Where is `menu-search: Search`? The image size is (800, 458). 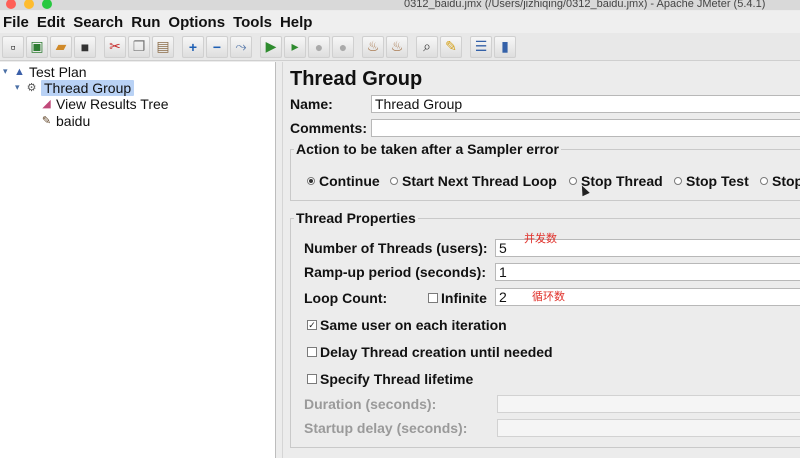
menu-search: Search is located at coordinates (99, 22).